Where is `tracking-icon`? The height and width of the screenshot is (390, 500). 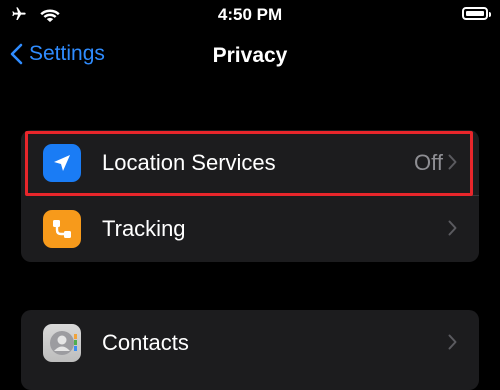
tracking-icon is located at coordinates (62, 229).